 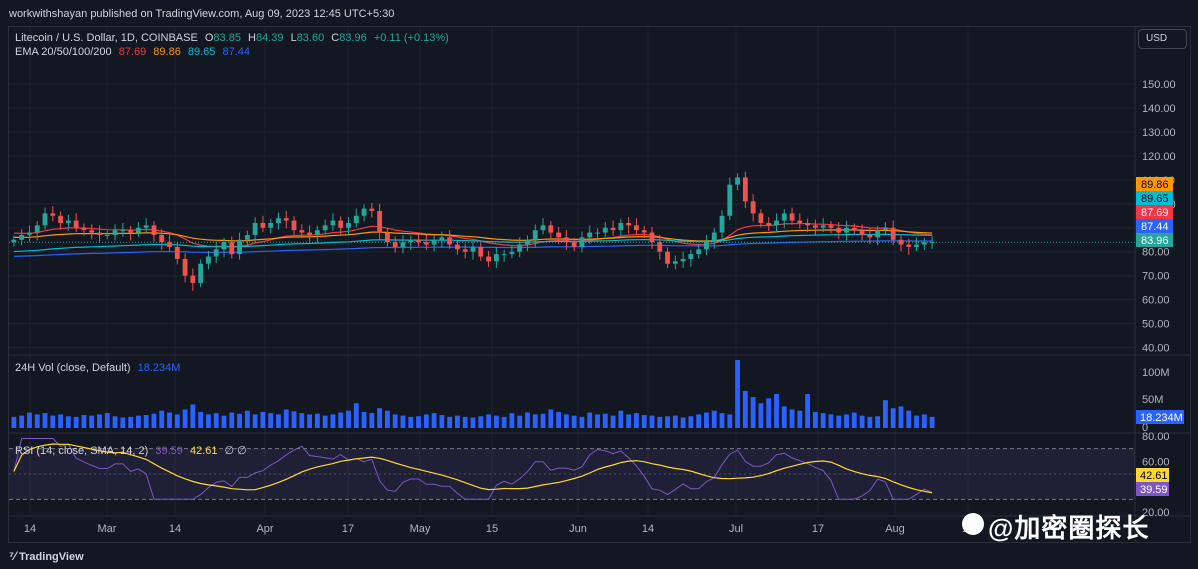 I want to click on time-tick-label: May, so click(x=420, y=529).